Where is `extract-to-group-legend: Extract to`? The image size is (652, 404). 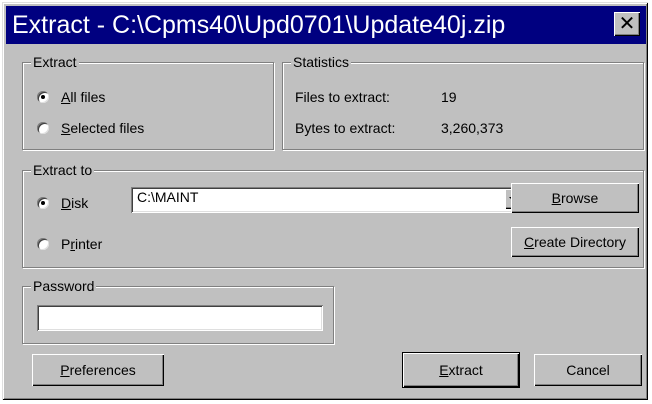
extract-to-group-legend: Extract to is located at coordinates (63, 170).